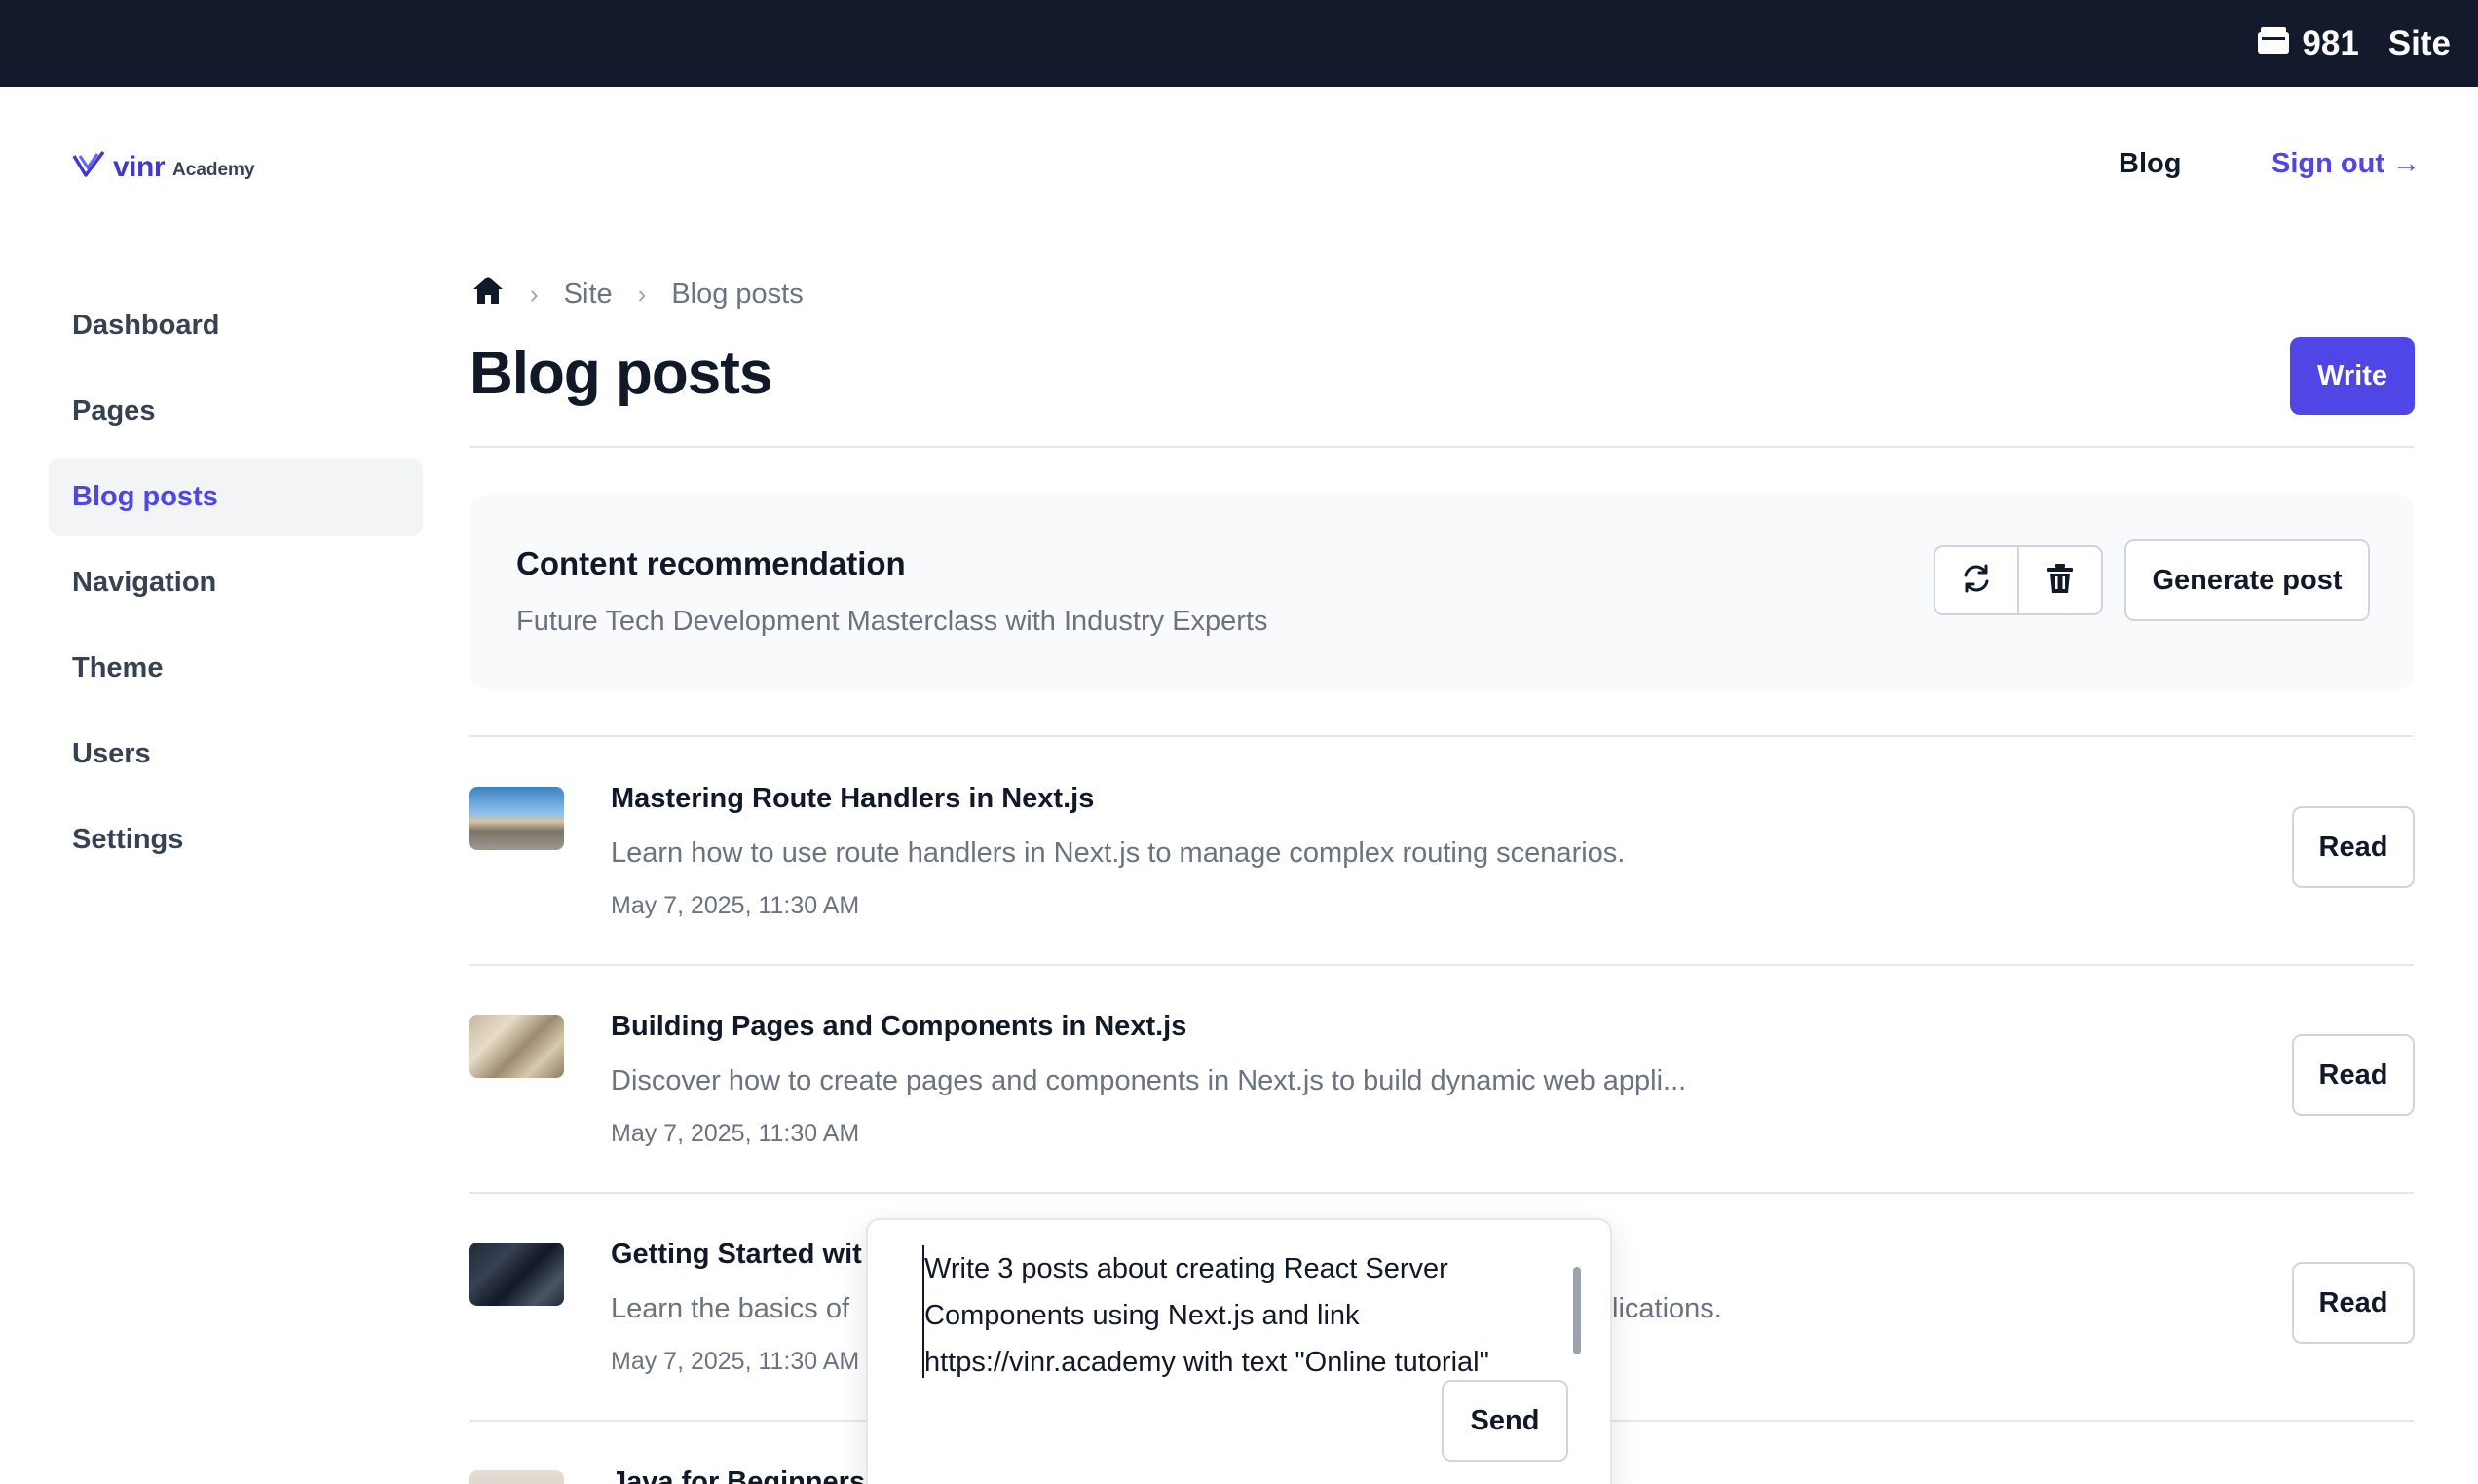 Image resolution: width=2478 pixels, height=1484 pixels. What do you see at coordinates (853, 799) in the screenshot?
I see `post-title: Mastering Route Handlers in Next.js` at bounding box center [853, 799].